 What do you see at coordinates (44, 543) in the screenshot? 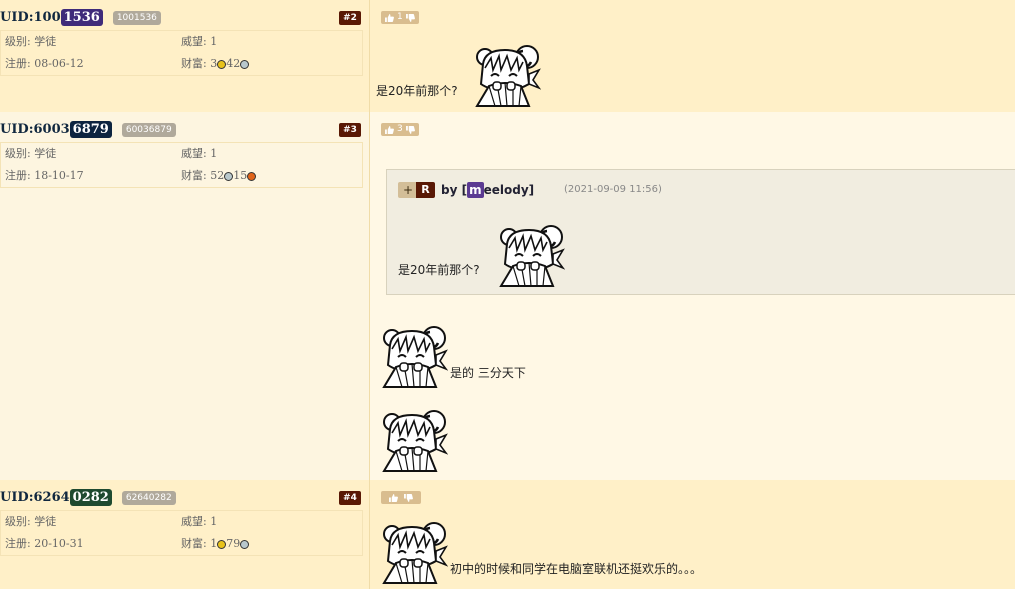
I see `register-label: 注册: 20-10-31` at bounding box center [44, 543].